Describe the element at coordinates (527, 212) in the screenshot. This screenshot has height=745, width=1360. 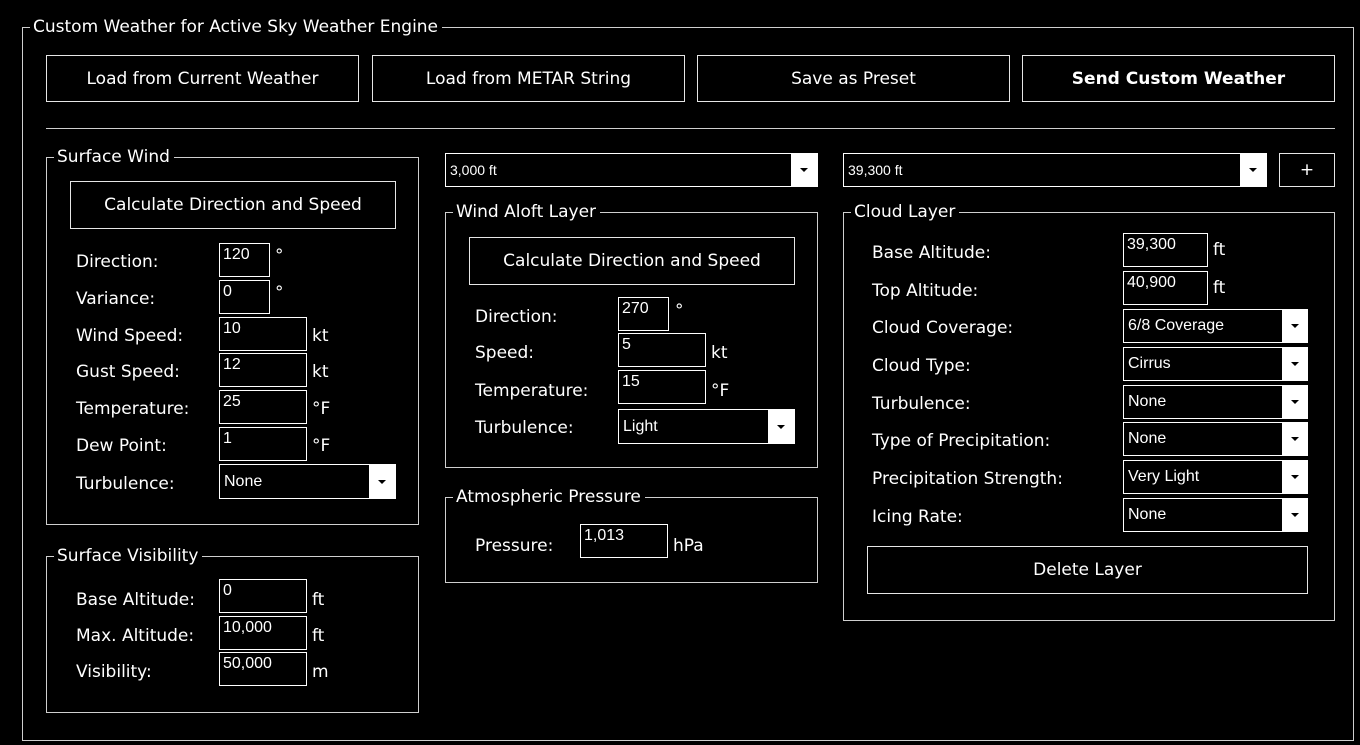
I see `wind-aloft-title: Wind Aloft Layer` at that location.